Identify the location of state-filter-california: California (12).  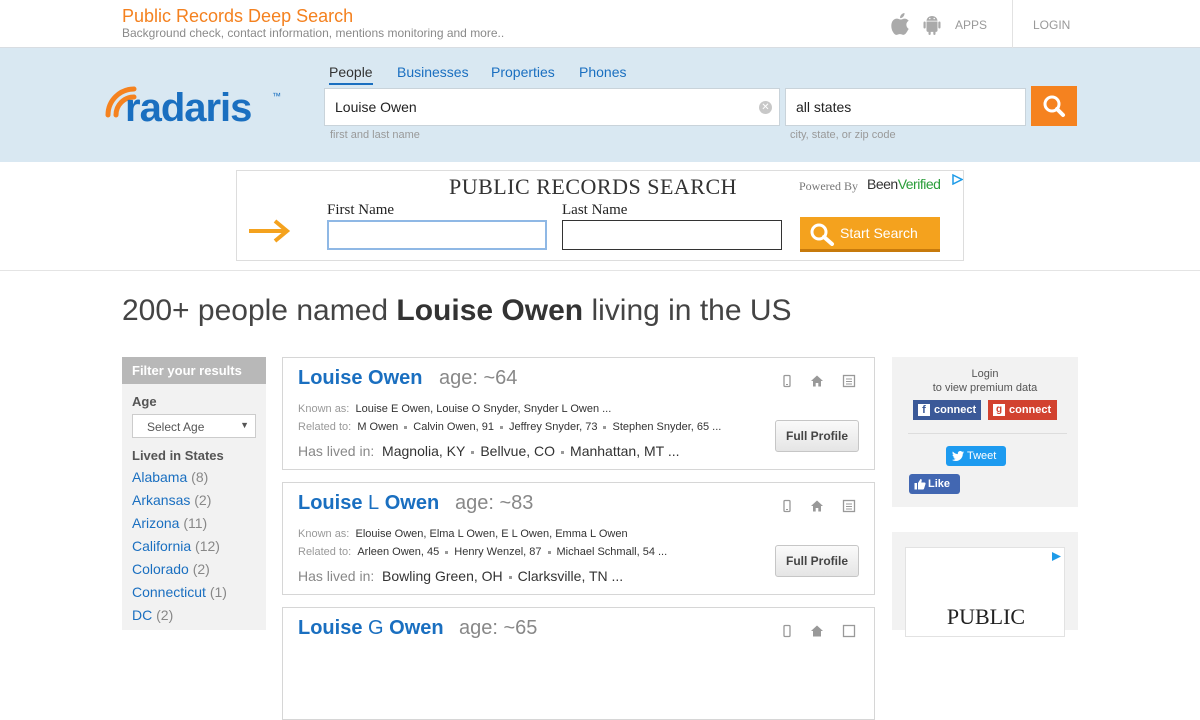
(176, 546).